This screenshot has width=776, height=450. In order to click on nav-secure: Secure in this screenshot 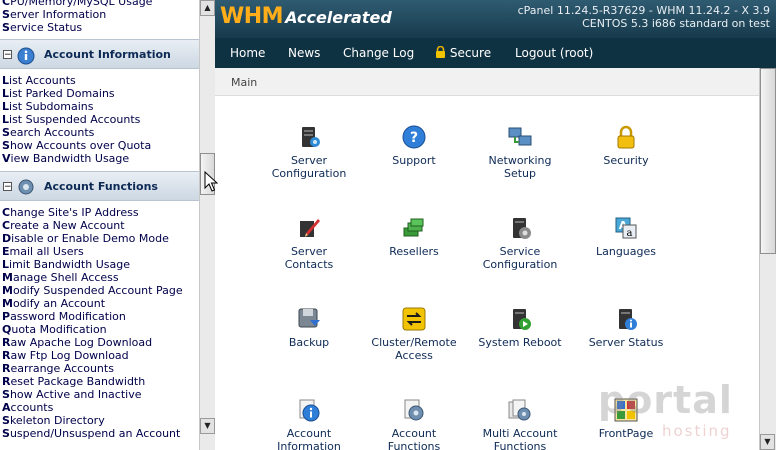, I will do `click(463, 53)`.